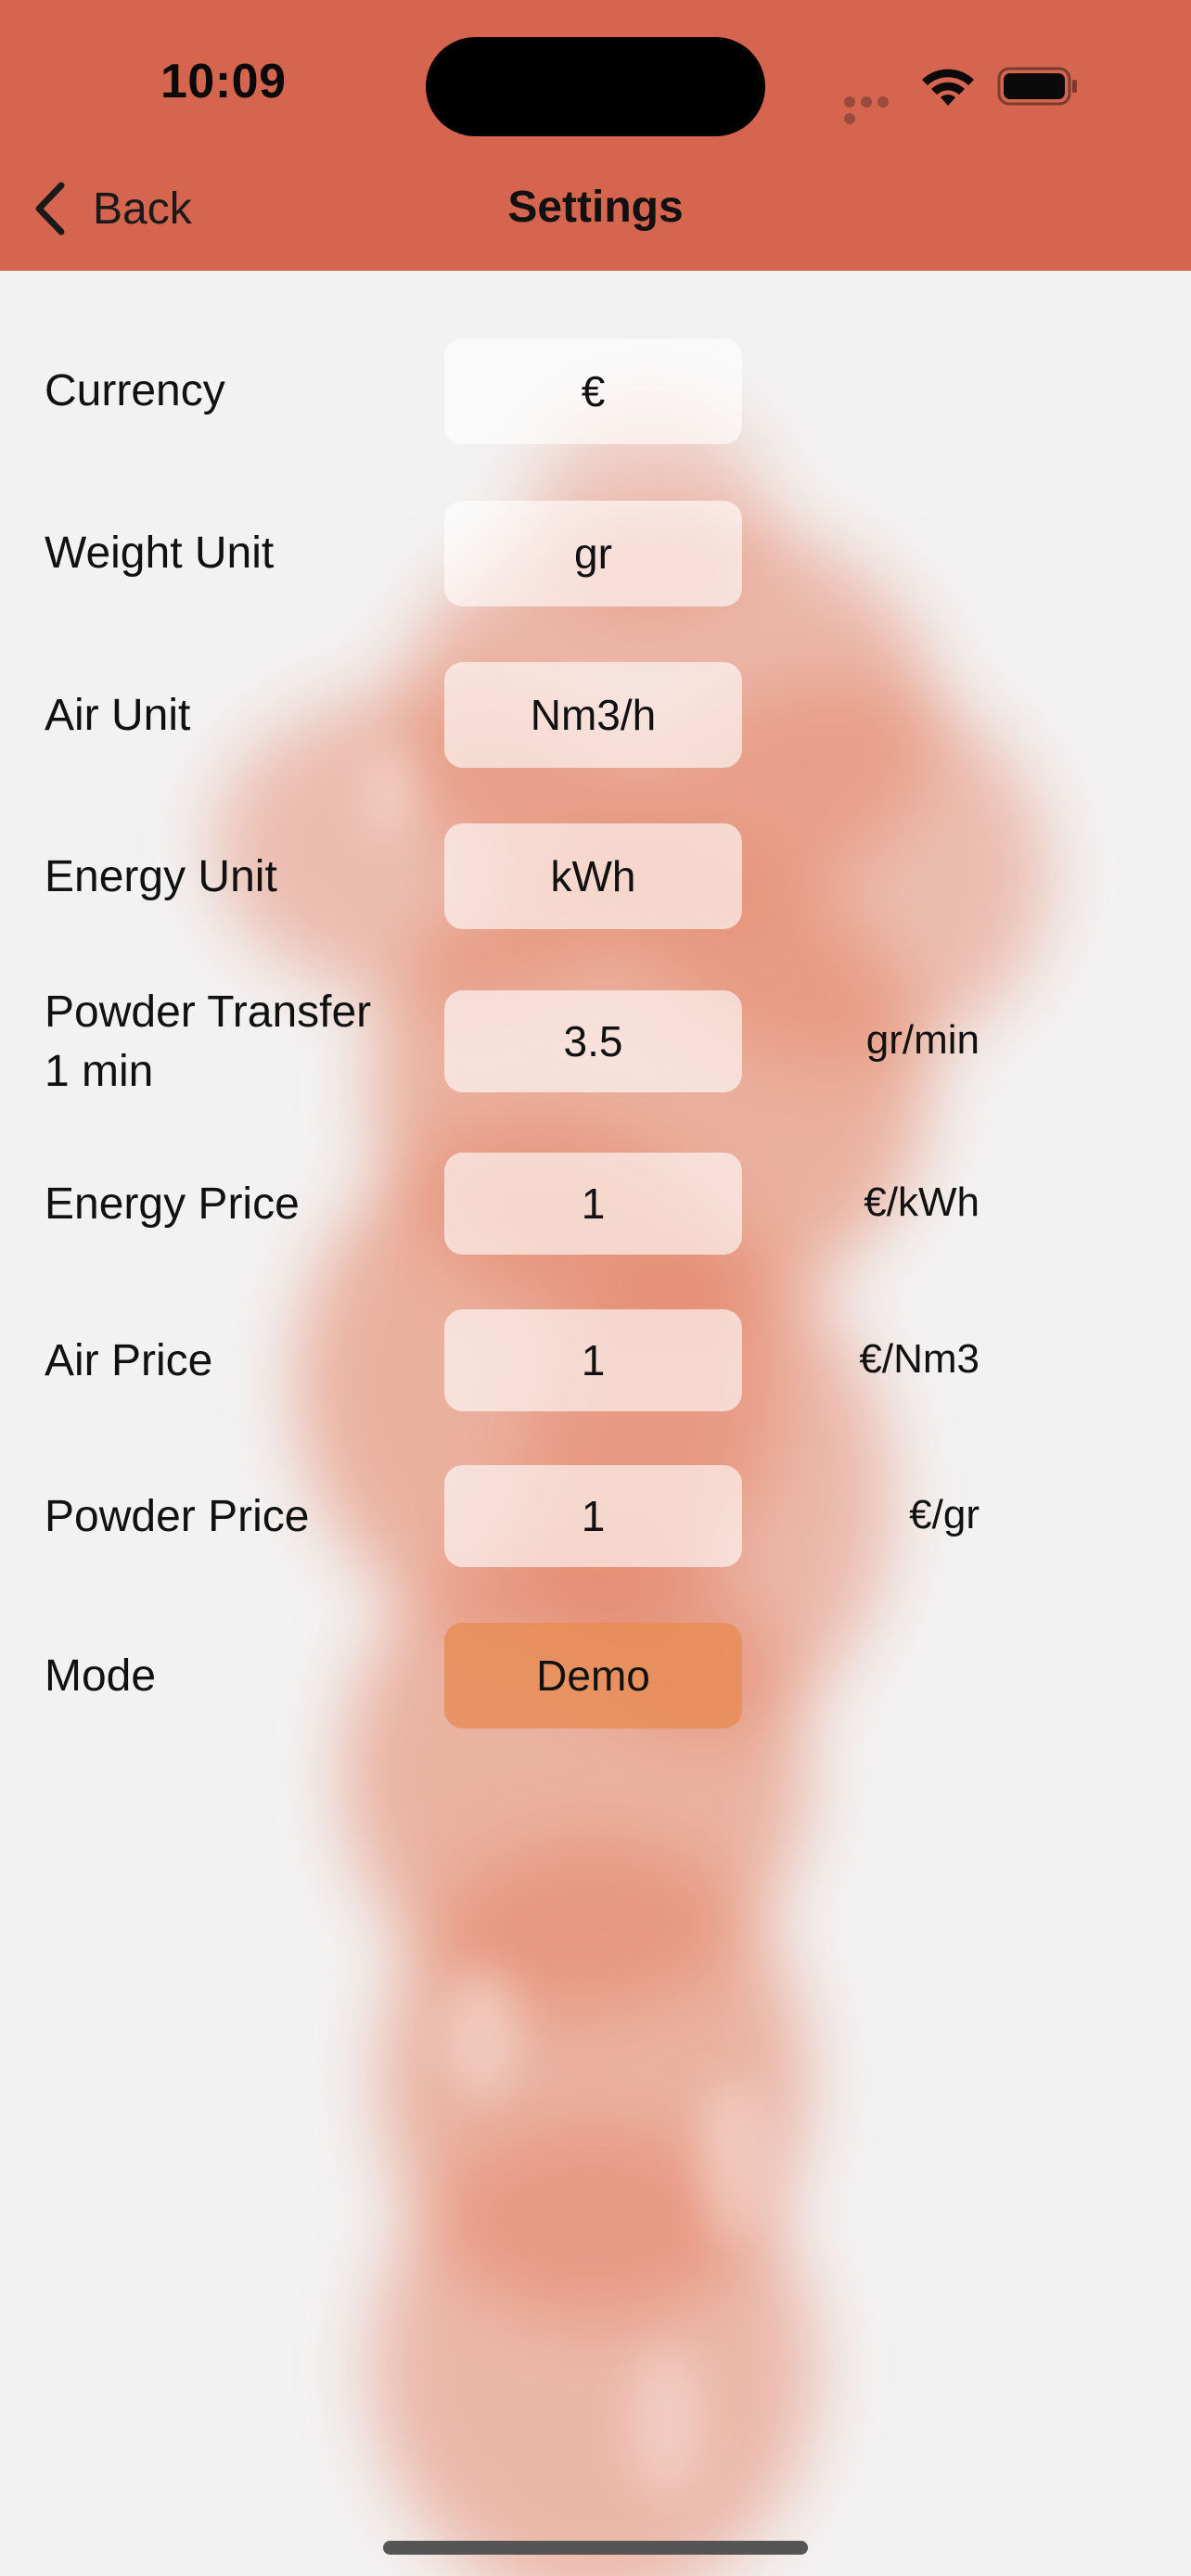  What do you see at coordinates (595, 207) in the screenshot?
I see `page-title: Settings` at bounding box center [595, 207].